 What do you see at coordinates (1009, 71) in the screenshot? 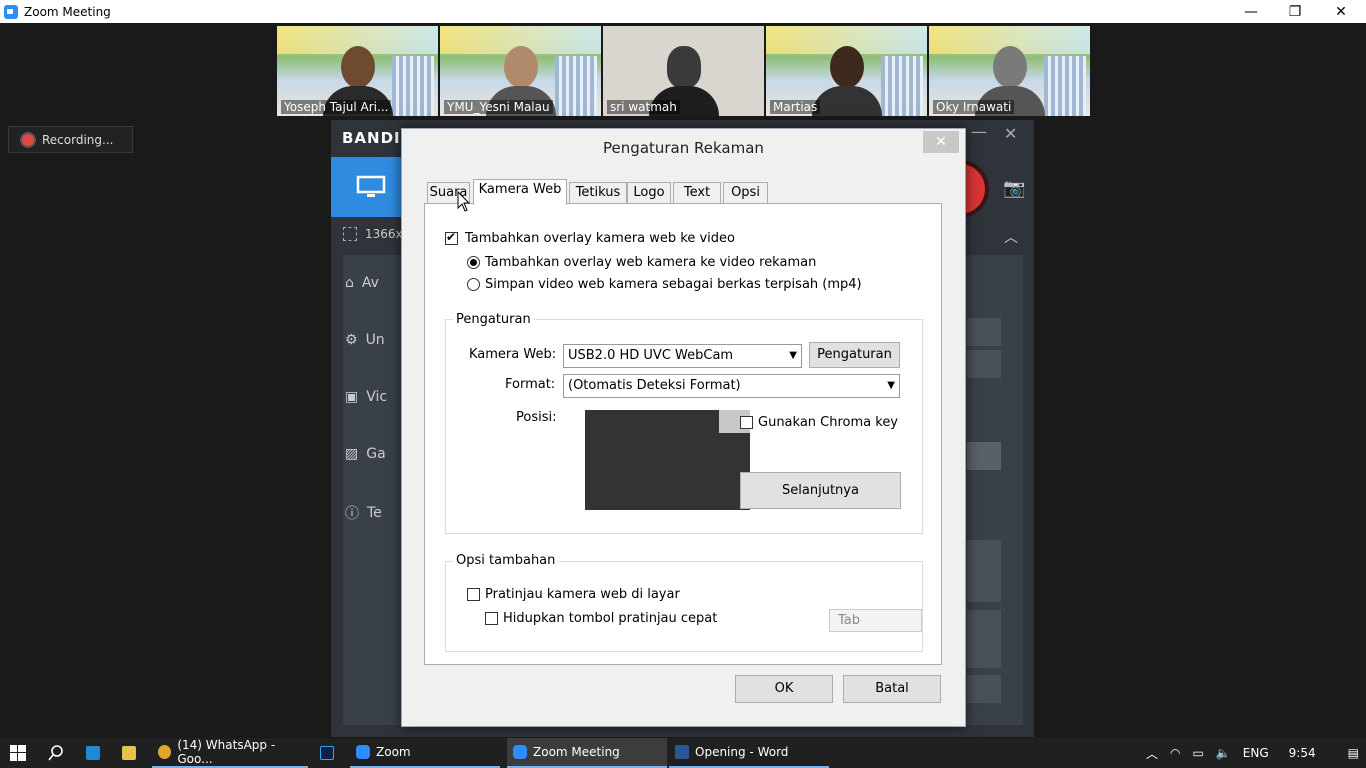
I see `participant-tile: Oky Irnawati` at bounding box center [1009, 71].